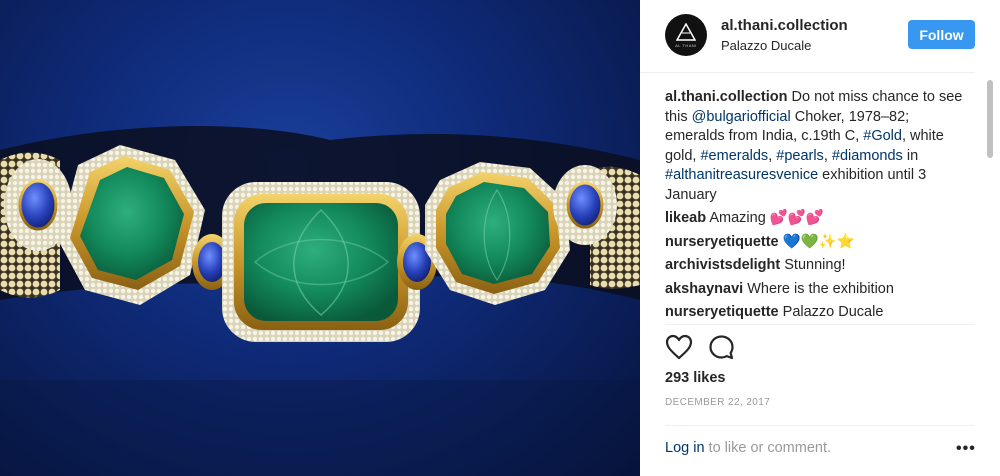 The image size is (1000, 476). I want to click on comment-item: archivistsdelight Stunning!, so click(815, 266).